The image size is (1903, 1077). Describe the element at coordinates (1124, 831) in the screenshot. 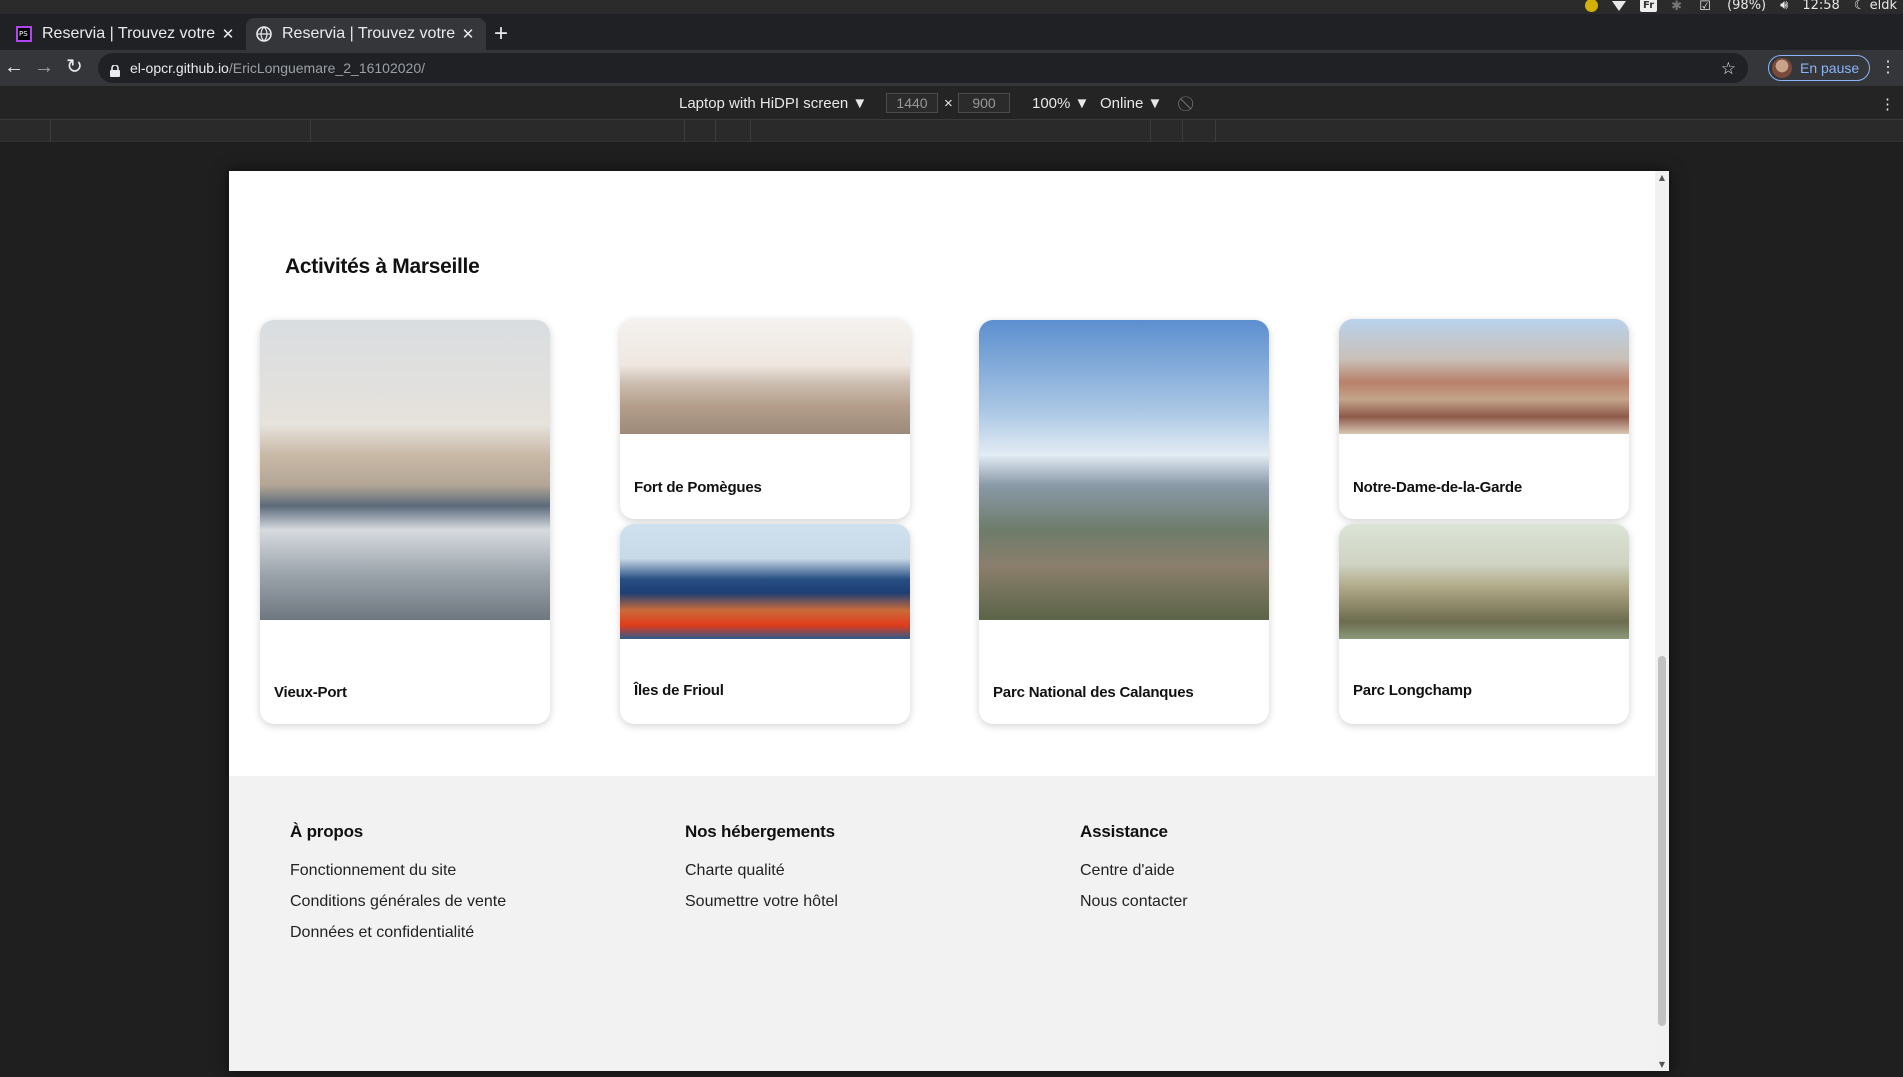

I see `footer-heading: Assistance` at that location.